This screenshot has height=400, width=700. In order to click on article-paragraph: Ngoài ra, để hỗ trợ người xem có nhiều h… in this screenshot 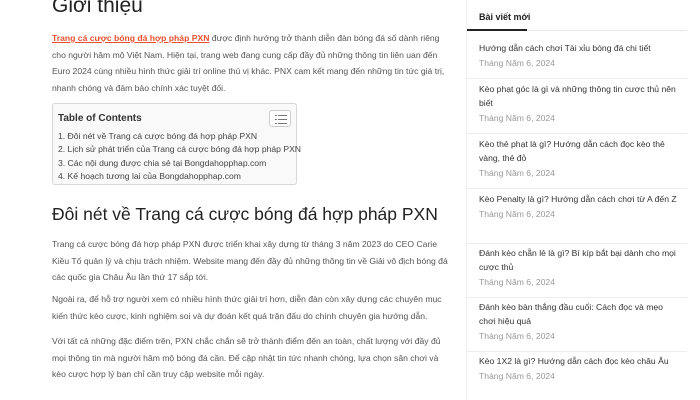, I will do `click(247, 307)`.